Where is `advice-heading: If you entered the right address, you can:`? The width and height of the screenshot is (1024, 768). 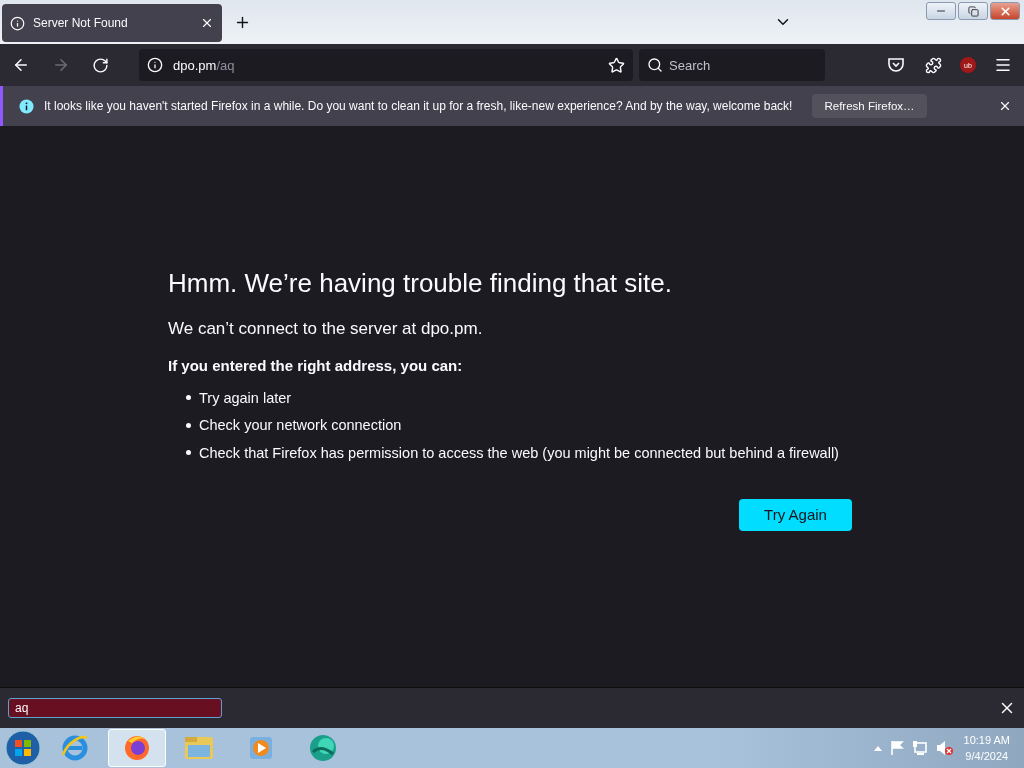
advice-heading: If you entered the right address, you can: is located at coordinates (316, 365).